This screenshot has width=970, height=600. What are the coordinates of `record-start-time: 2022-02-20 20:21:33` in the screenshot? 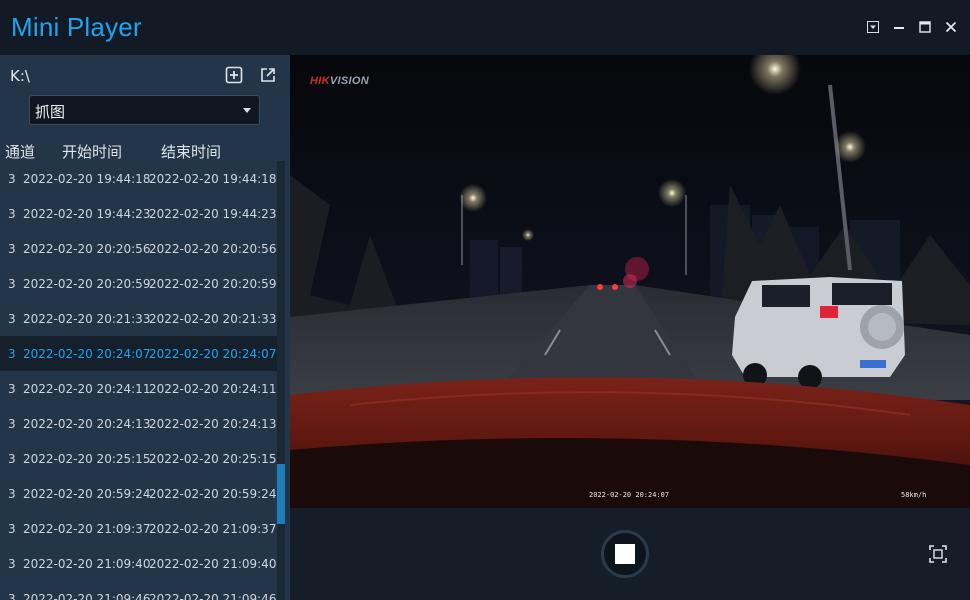 It's located at (87, 319).